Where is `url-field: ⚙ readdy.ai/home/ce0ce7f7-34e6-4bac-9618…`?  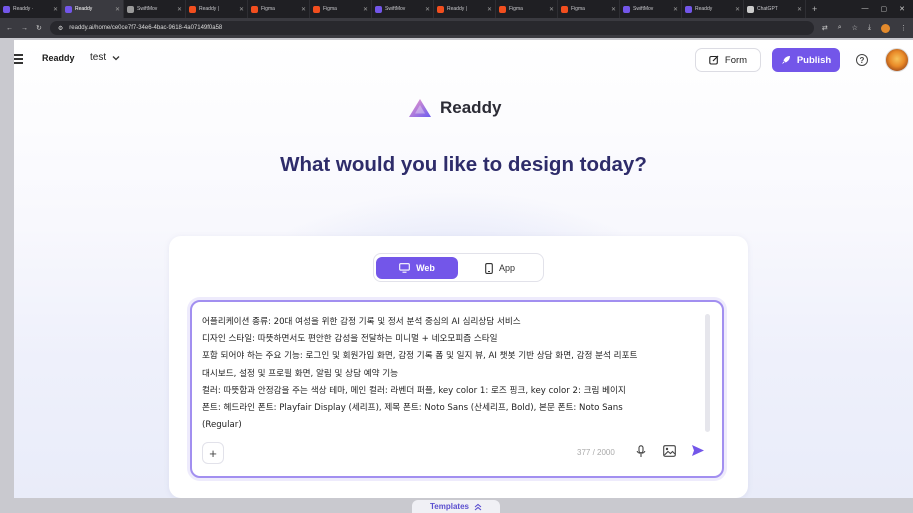 url-field: ⚙ readdy.ai/home/ce0ce7f7-34e6-4bac-9618… is located at coordinates (431, 28).